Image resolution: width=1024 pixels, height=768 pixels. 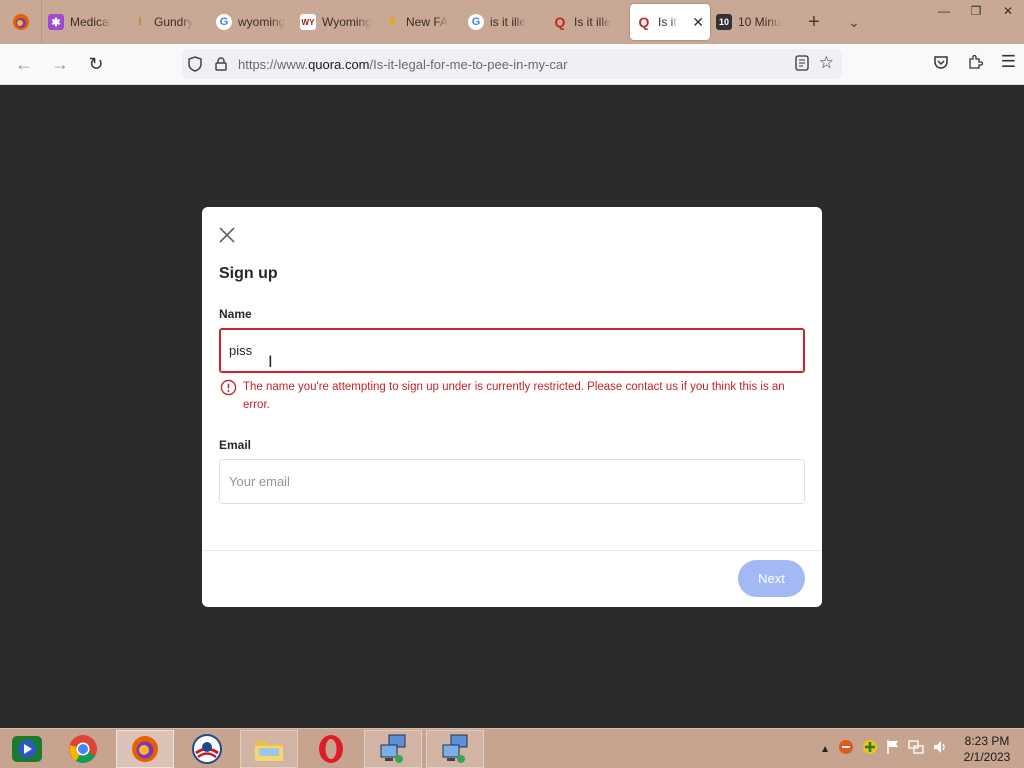 What do you see at coordinates (987, 749) in the screenshot?
I see `clock: 8:23 PM 2/1/2023` at bounding box center [987, 749].